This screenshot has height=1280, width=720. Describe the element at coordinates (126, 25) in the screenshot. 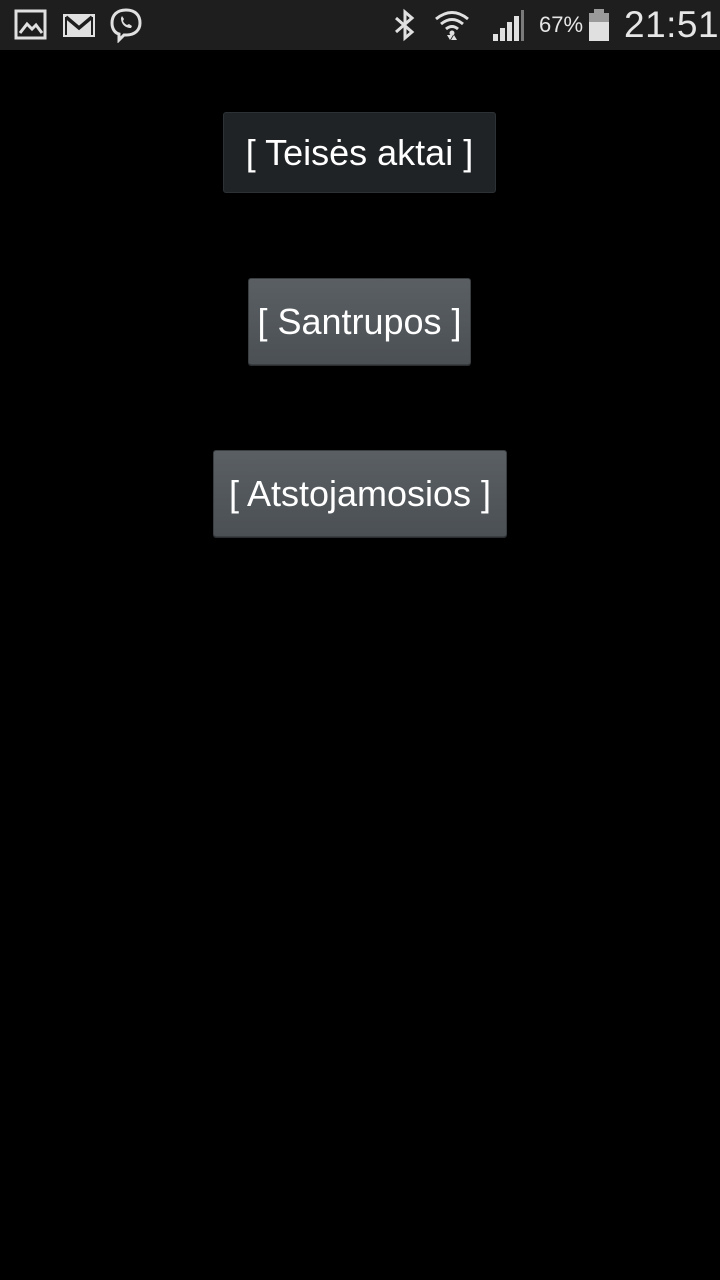

I see `viber-icon` at that location.